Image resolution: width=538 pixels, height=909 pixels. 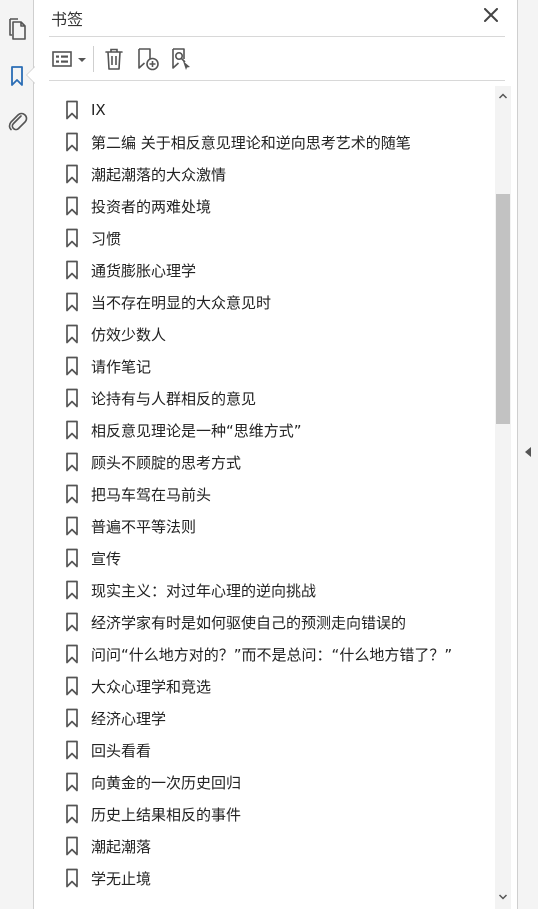 What do you see at coordinates (159, 174) in the screenshot?
I see `bookmark-label: 潮起潮落的大众激情` at bounding box center [159, 174].